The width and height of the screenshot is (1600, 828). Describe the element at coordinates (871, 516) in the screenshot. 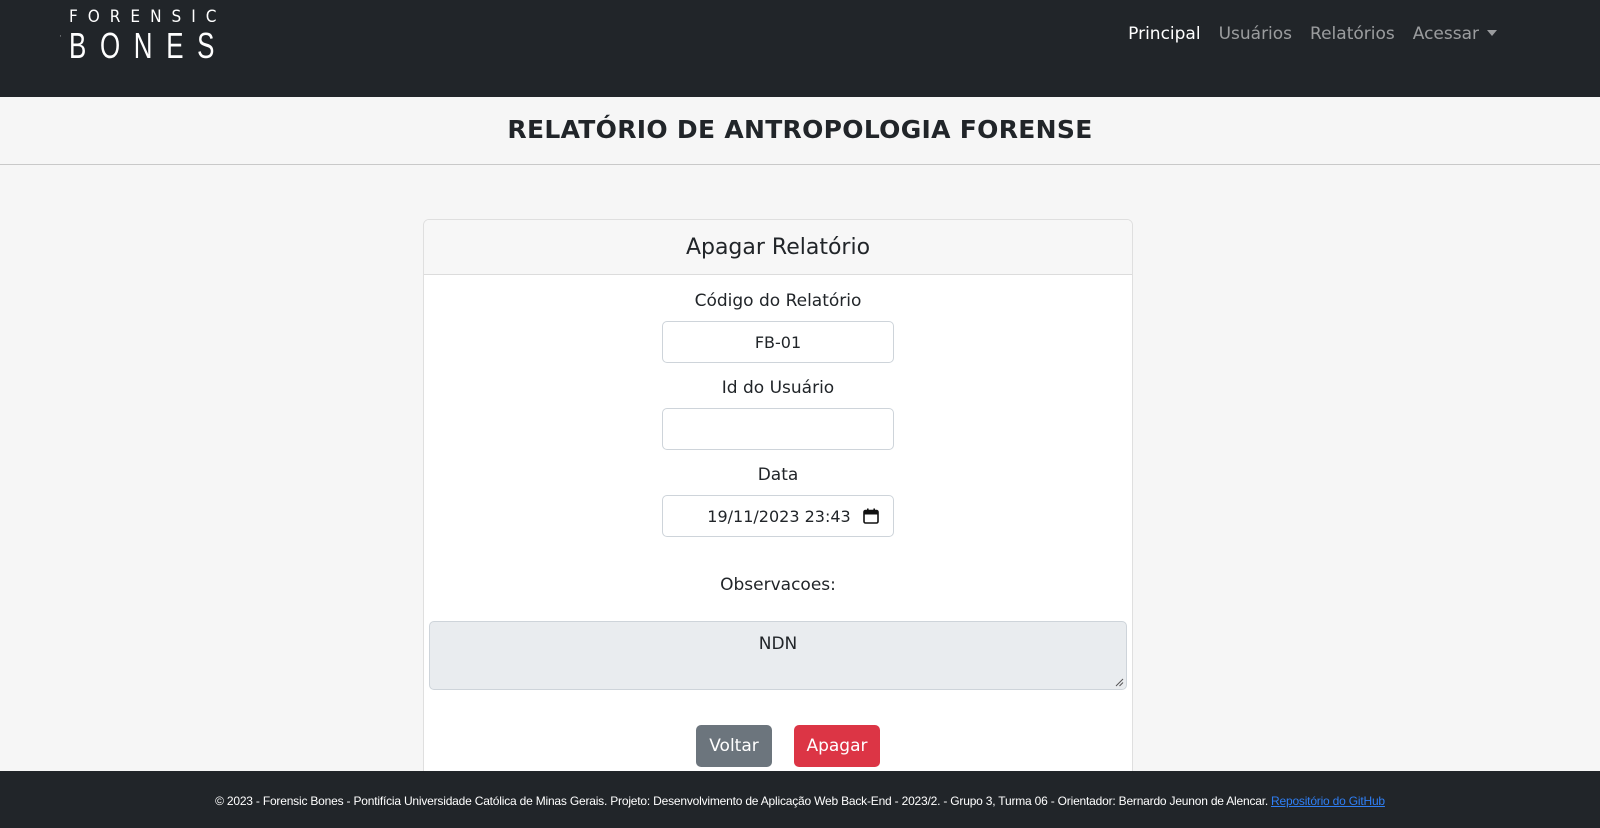

I see `calendar-icon` at that location.